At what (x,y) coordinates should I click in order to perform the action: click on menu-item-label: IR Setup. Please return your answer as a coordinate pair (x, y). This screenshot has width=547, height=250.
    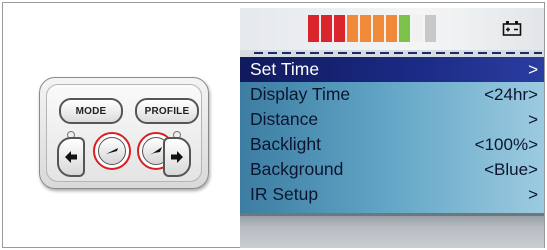
    Looking at the image, I should click on (284, 194).